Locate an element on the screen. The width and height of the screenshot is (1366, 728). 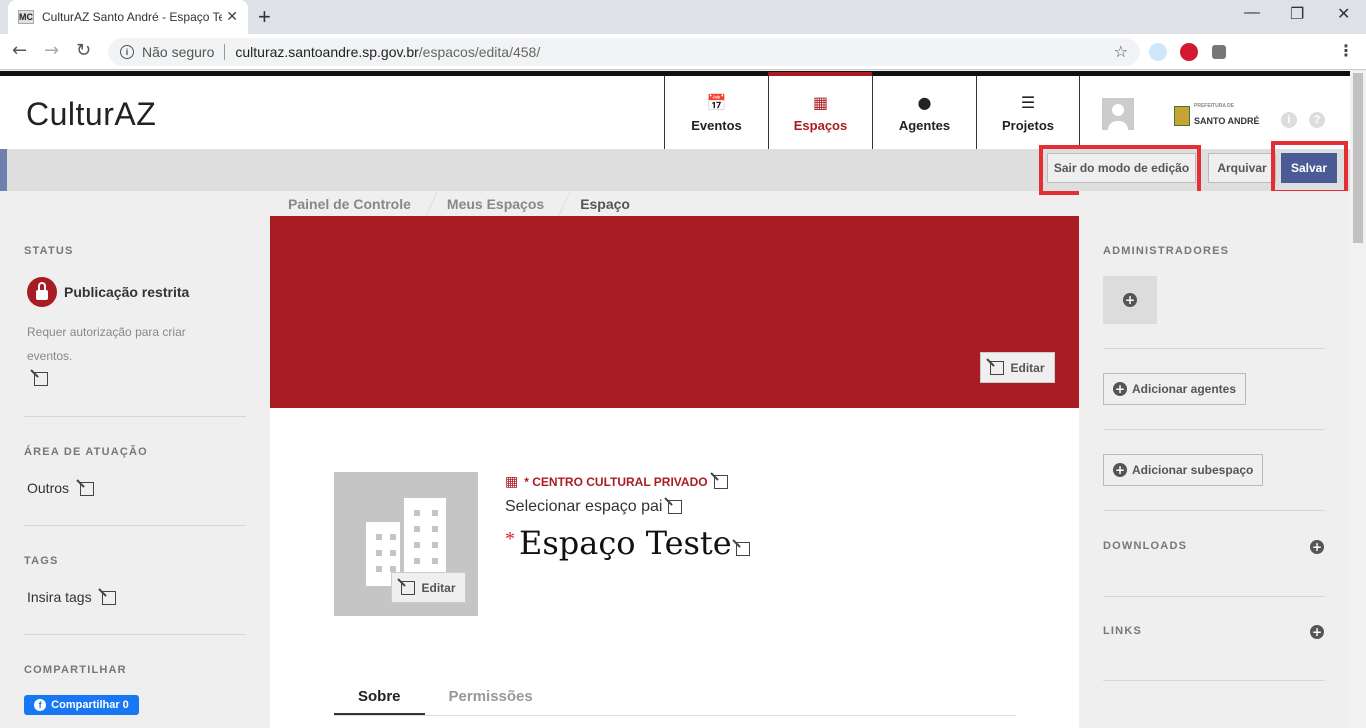
nav-espacos: ▦ Espaços is located at coordinates (820, 110).